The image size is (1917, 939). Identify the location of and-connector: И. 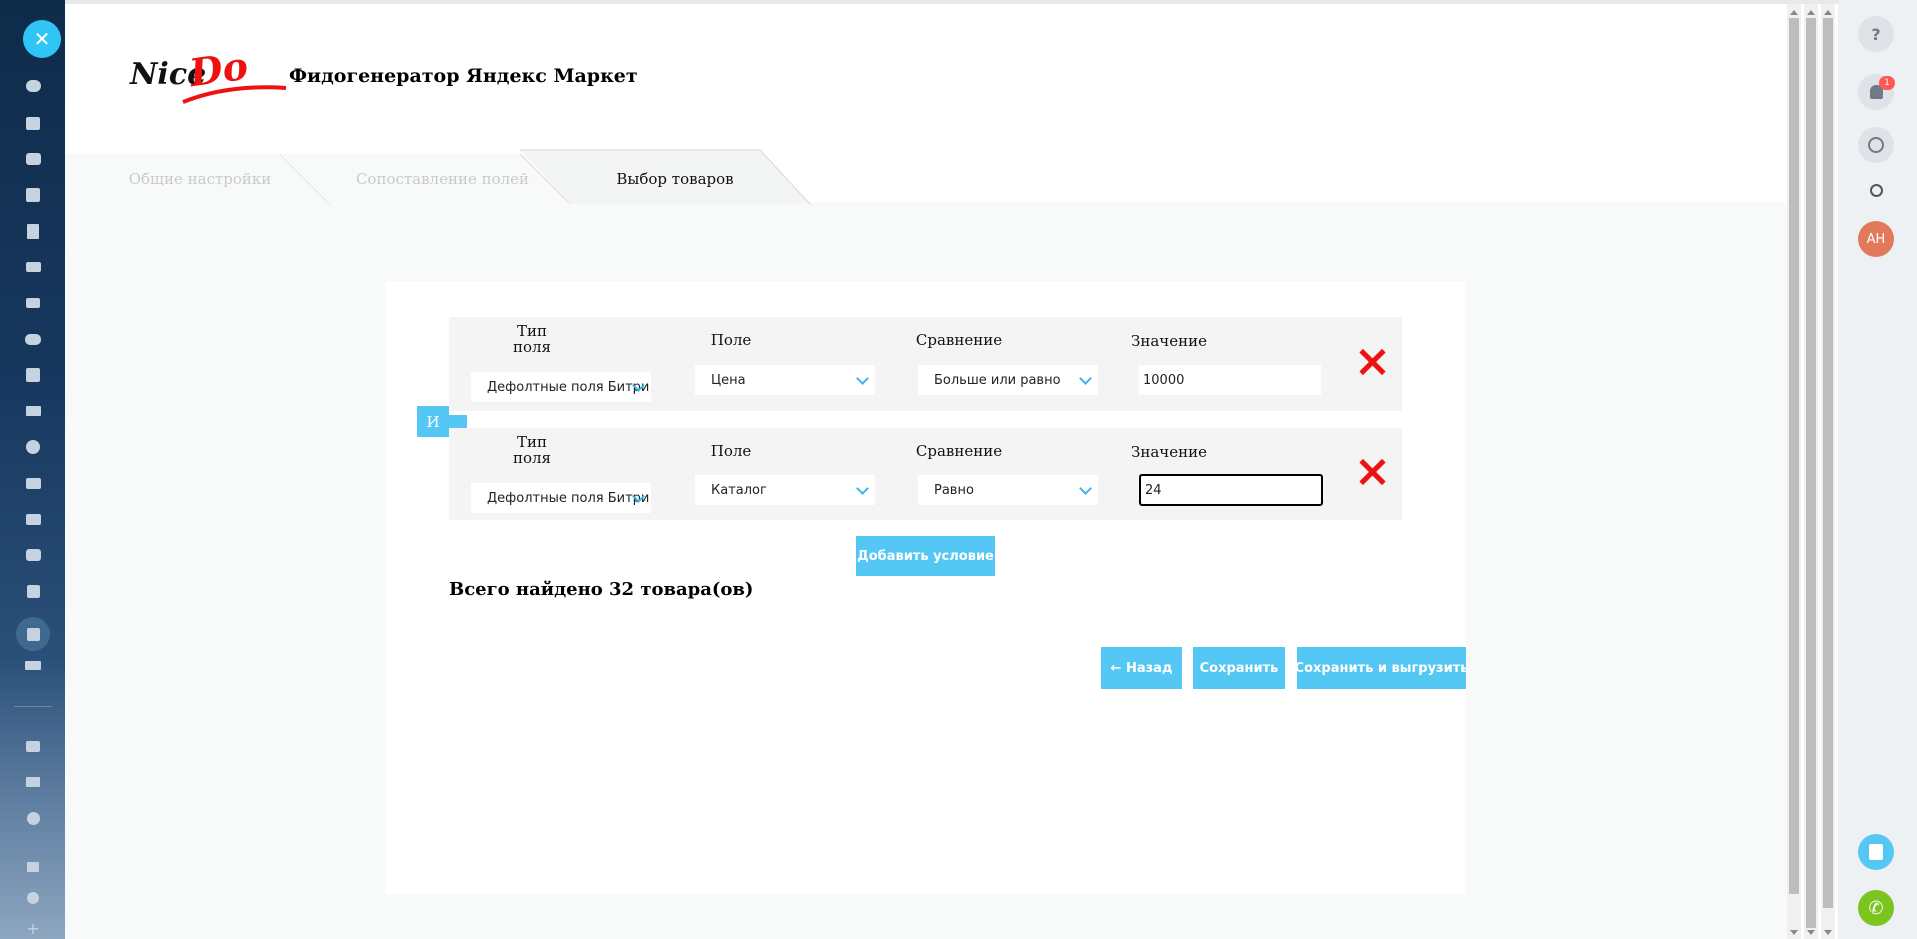
(433, 421).